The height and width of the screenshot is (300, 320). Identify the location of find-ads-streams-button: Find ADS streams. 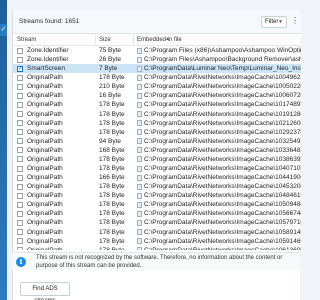
(45, 291).